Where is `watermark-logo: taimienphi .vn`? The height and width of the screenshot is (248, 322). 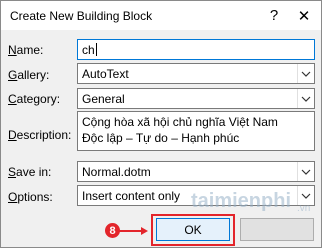
watermark-logo: taimienphi .vn is located at coordinates (250, 202).